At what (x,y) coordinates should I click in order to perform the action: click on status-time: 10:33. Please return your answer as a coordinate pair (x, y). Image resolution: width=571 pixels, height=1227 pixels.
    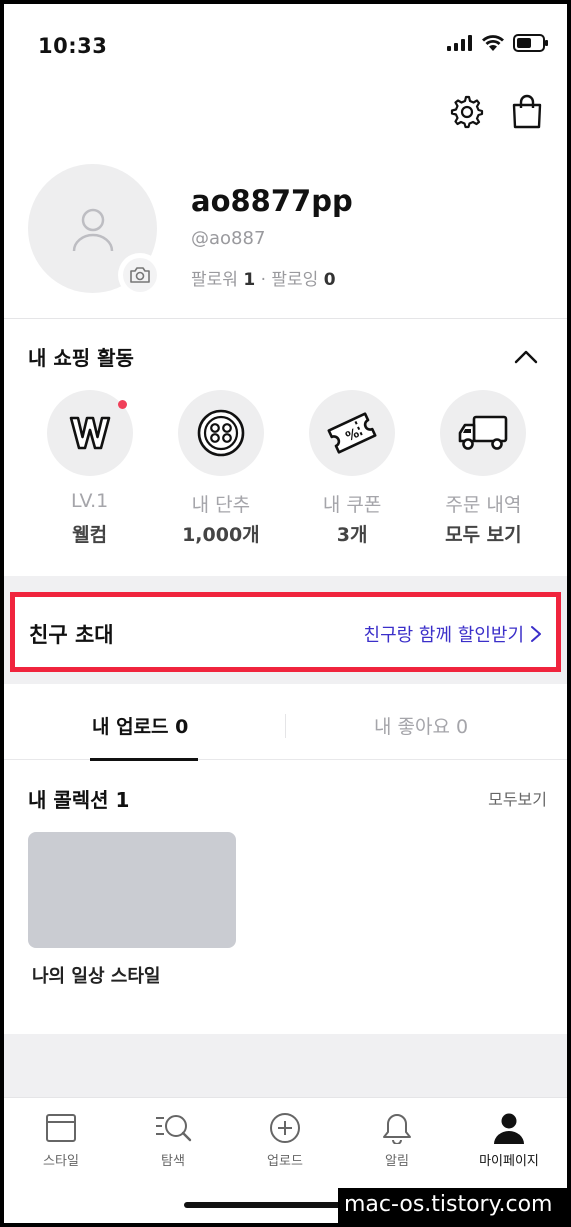
    Looking at the image, I should click on (73, 46).